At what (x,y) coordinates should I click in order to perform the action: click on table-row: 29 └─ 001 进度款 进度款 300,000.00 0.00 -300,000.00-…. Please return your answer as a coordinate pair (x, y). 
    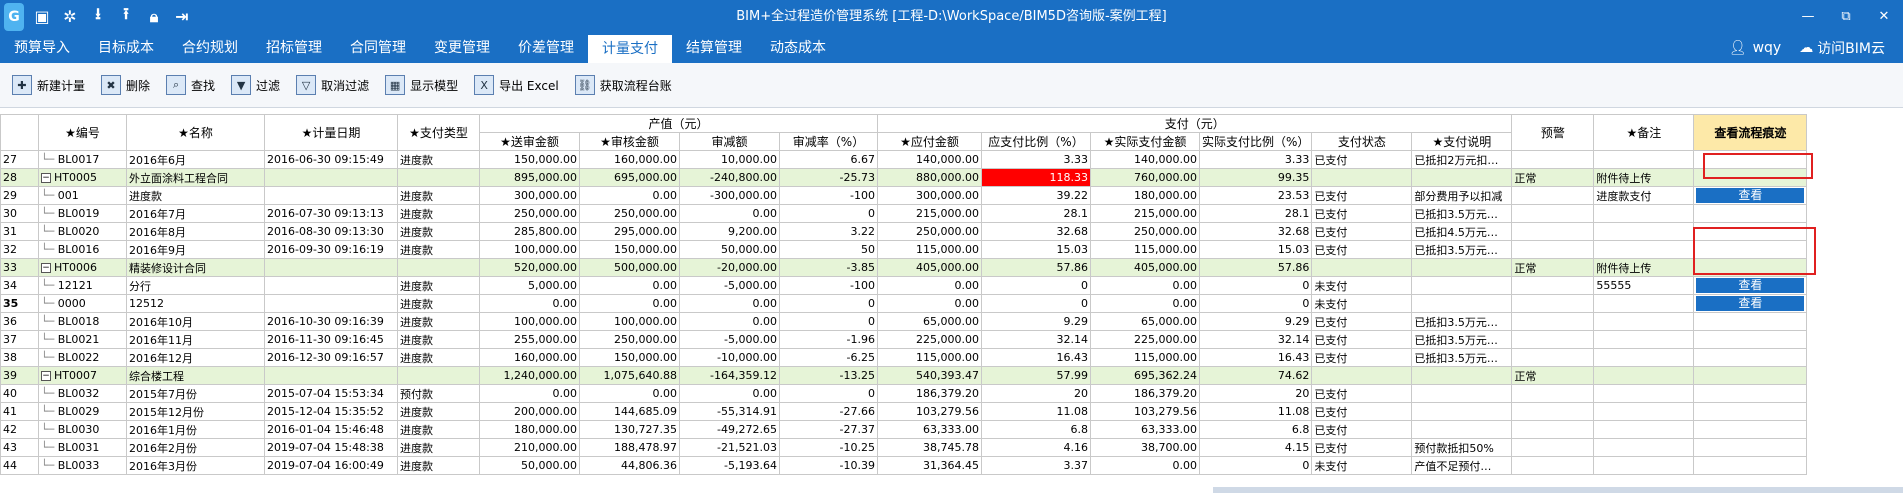
    Looking at the image, I should click on (904, 195).